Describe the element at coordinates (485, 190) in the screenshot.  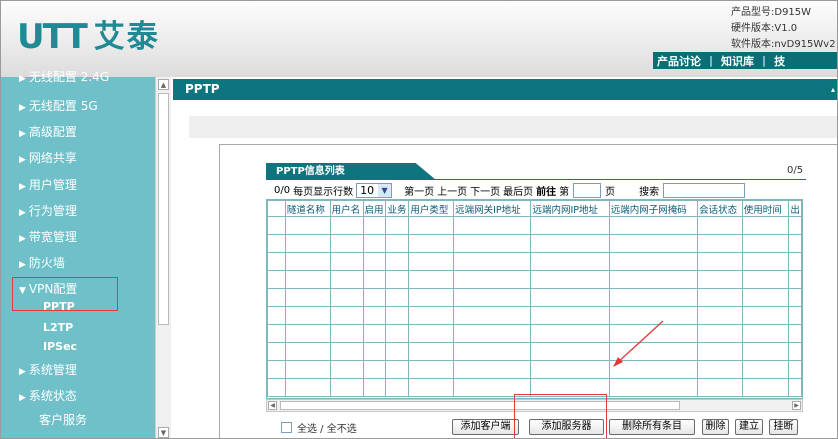
I see `next-page-link: 下一页` at that location.